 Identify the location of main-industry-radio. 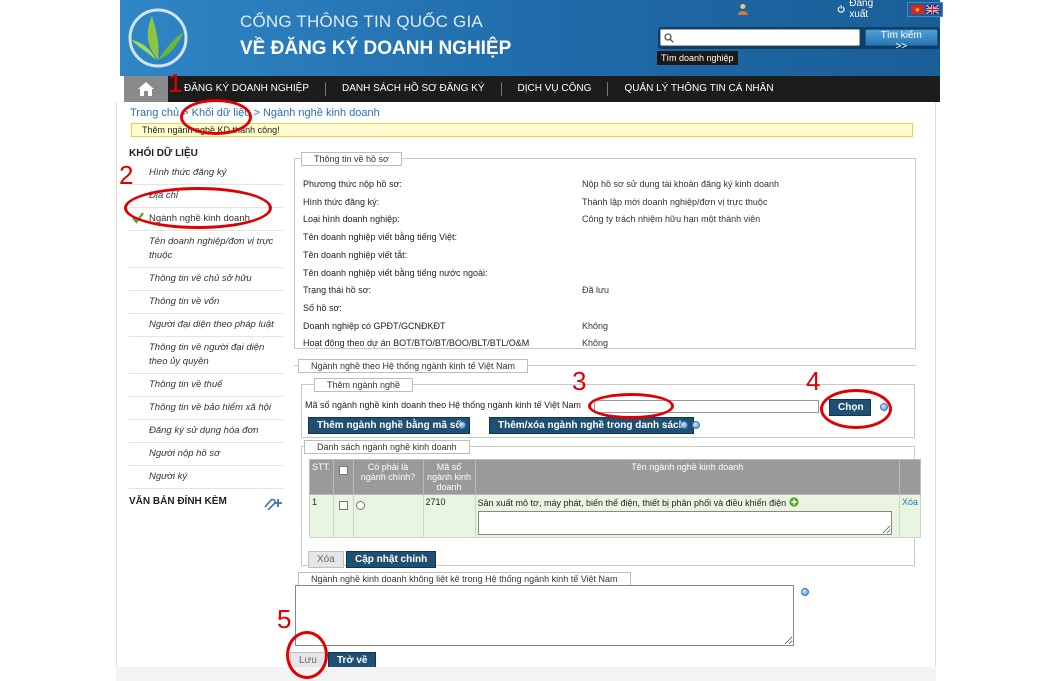
(360, 505).